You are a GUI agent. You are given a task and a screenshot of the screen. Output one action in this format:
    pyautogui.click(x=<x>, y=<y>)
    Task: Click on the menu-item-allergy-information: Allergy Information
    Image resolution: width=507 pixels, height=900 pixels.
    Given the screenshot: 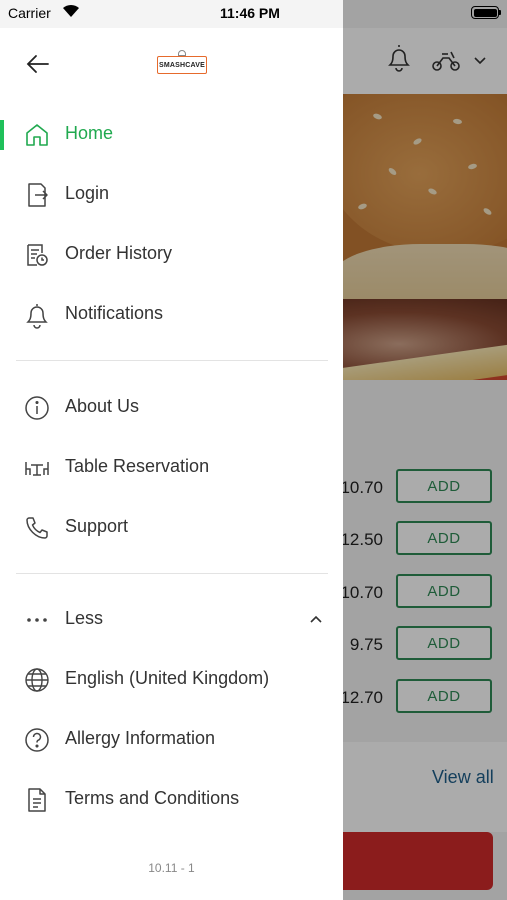 What is the action you would take?
    pyautogui.click(x=171, y=739)
    